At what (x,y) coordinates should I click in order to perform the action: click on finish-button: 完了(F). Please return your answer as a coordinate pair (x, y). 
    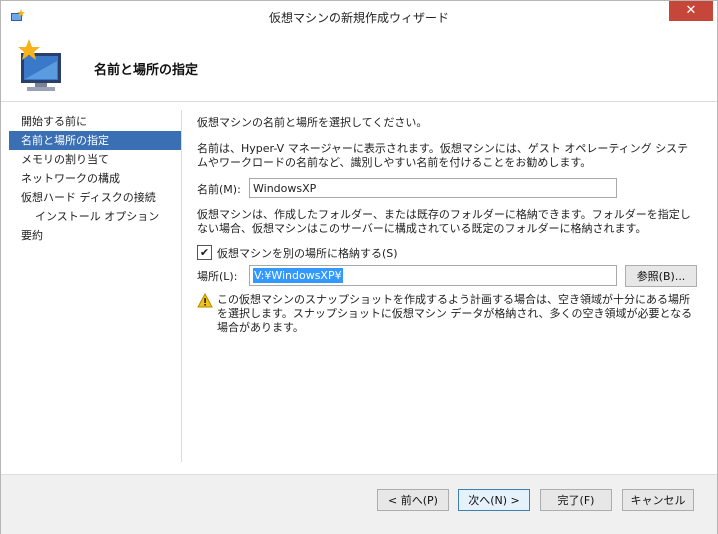
    Looking at the image, I should click on (576, 500).